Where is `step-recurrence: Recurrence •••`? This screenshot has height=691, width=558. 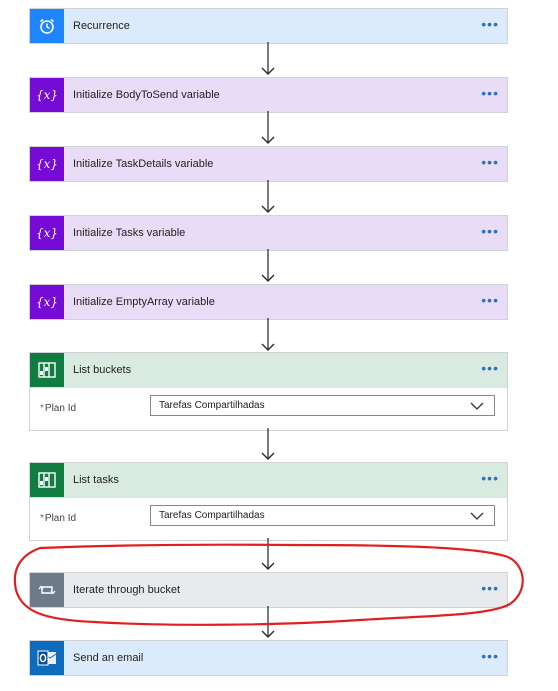
step-recurrence: Recurrence ••• is located at coordinates (268, 26).